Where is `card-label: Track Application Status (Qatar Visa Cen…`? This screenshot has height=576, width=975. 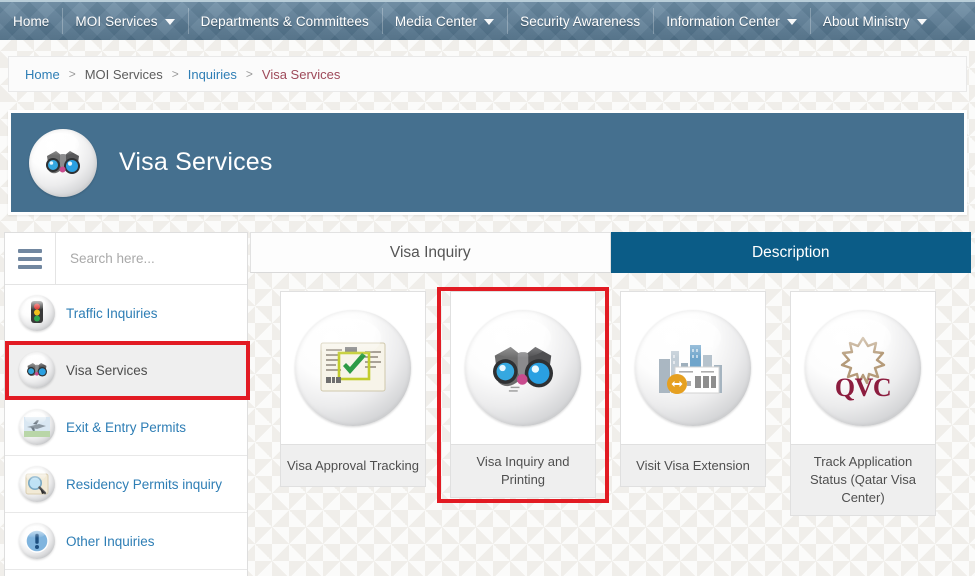 card-label: Track Application Status (Qatar Visa Cen… is located at coordinates (863, 479).